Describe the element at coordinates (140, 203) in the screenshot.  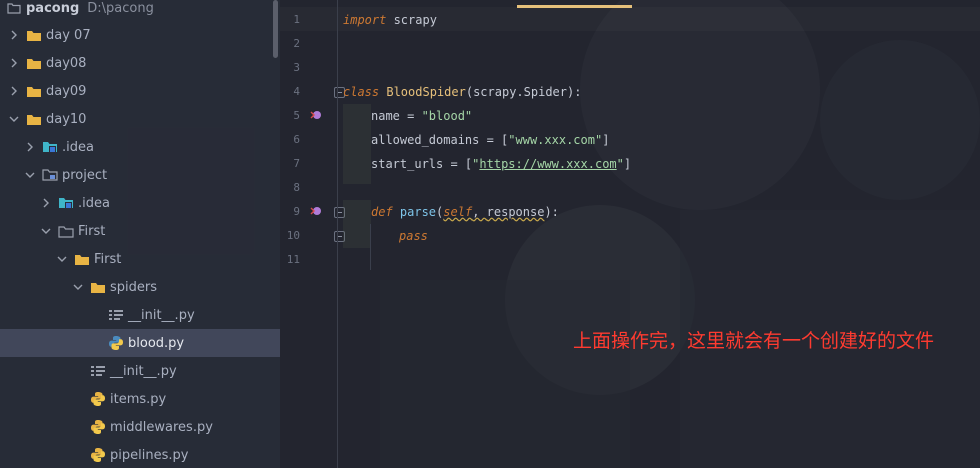
I see `tree-item-project-idea: .idea` at that location.